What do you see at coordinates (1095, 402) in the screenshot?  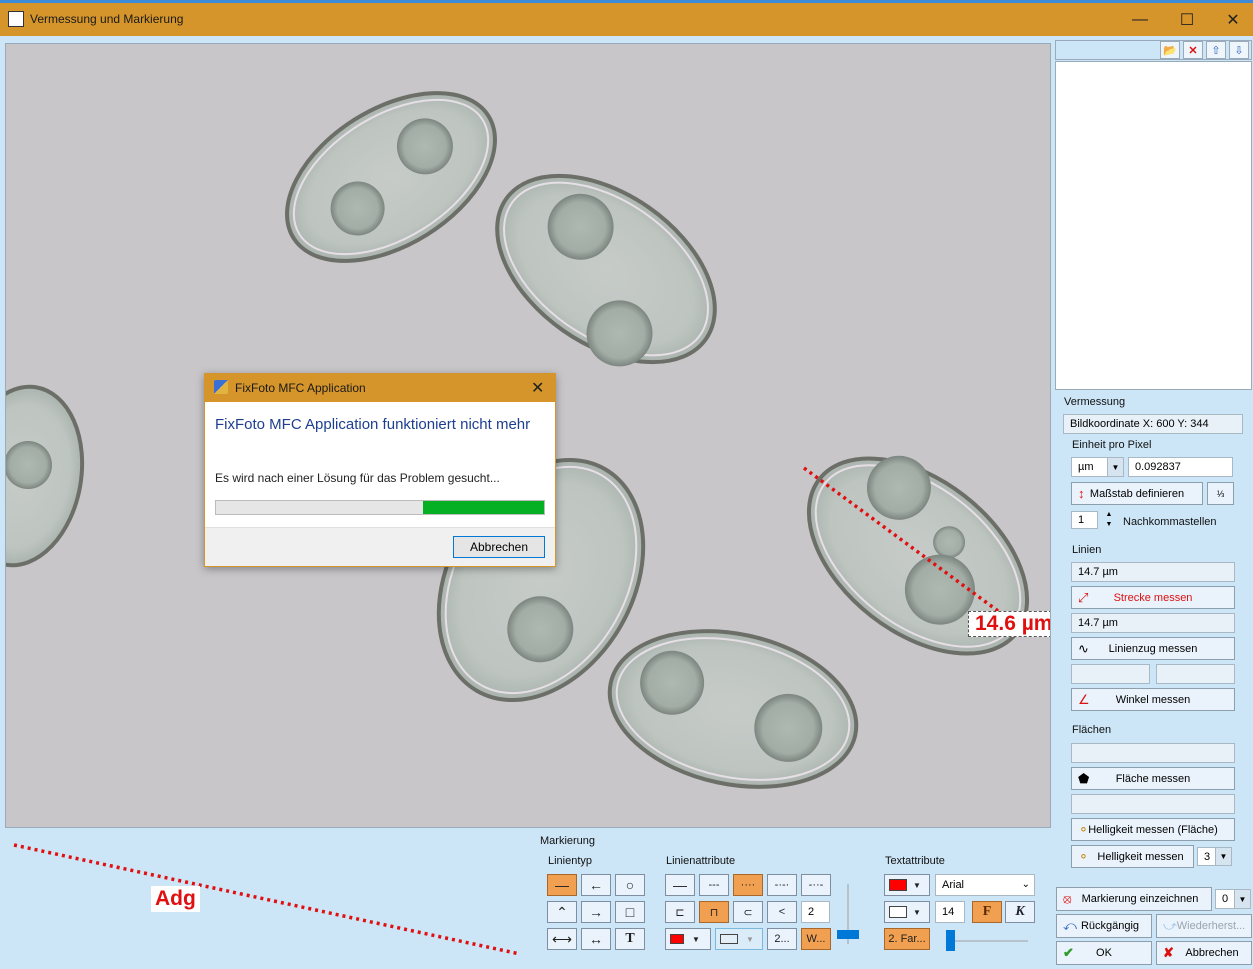 I see `vermessung-section-label: Vermessung` at bounding box center [1095, 402].